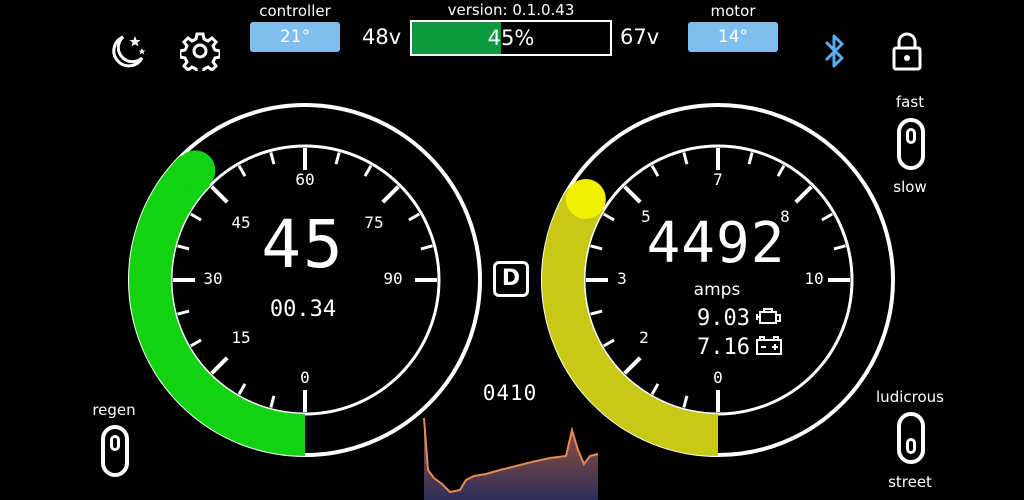 The width and height of the screenshot is (1024, 500). I want to click on speed-tick-0: 0, so click(305, 377).